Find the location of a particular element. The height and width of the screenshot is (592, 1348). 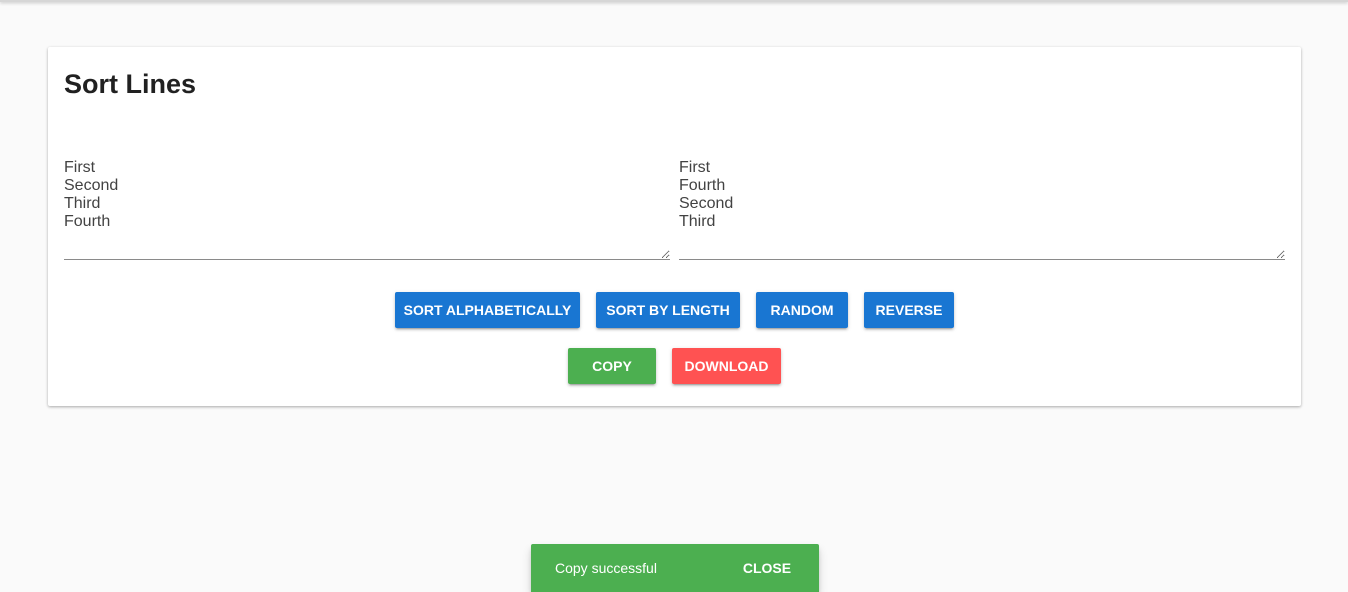

copy-snackbar: Copy successful CLOSE is located at coordinates (675, 568).